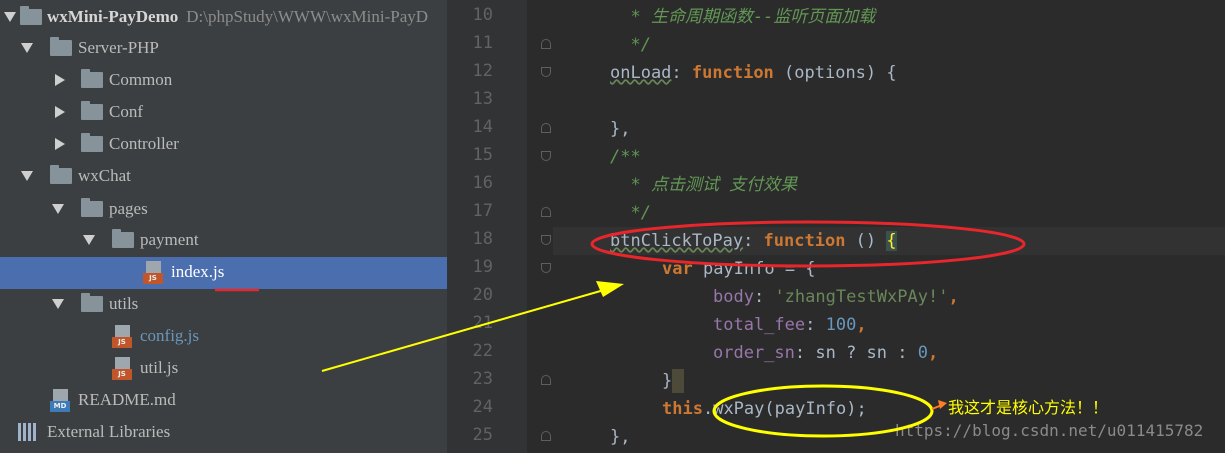  Describe the element at coordinates (610, 289) in the screenshot. I see `yellow-arrow-head-icon` at that location.